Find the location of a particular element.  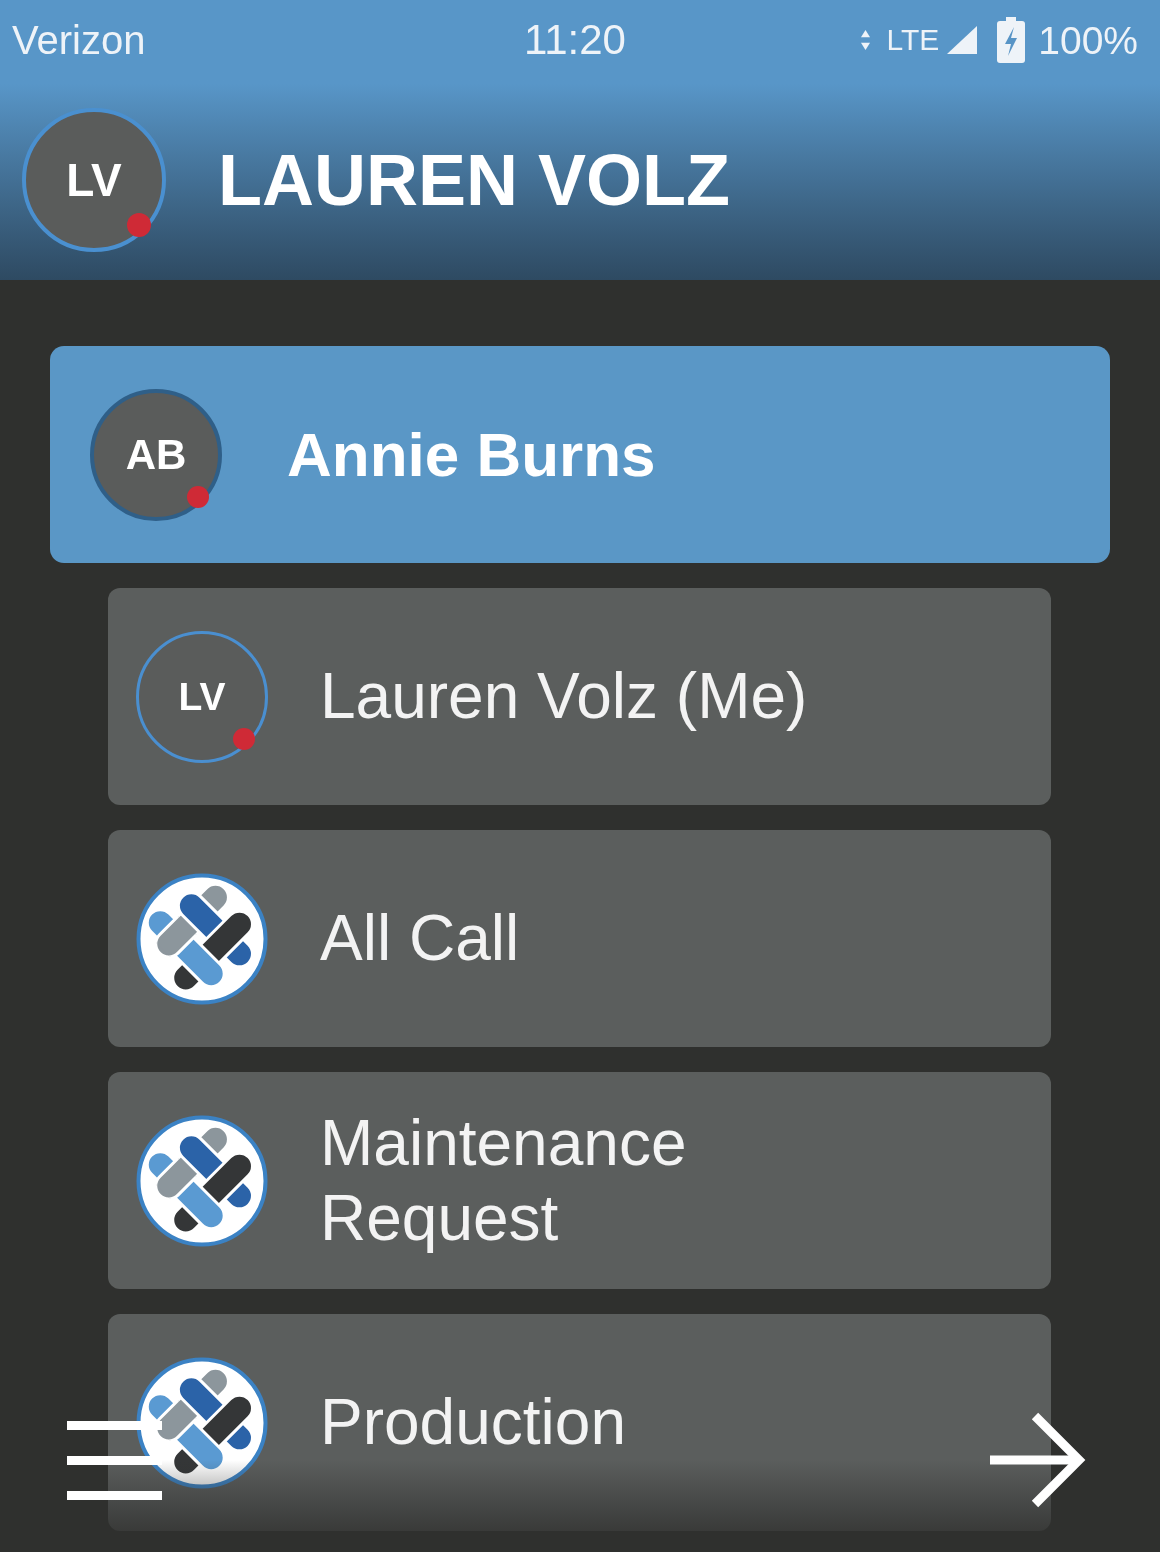

channel-list-item: Production is located at coordinates (579, 1422).